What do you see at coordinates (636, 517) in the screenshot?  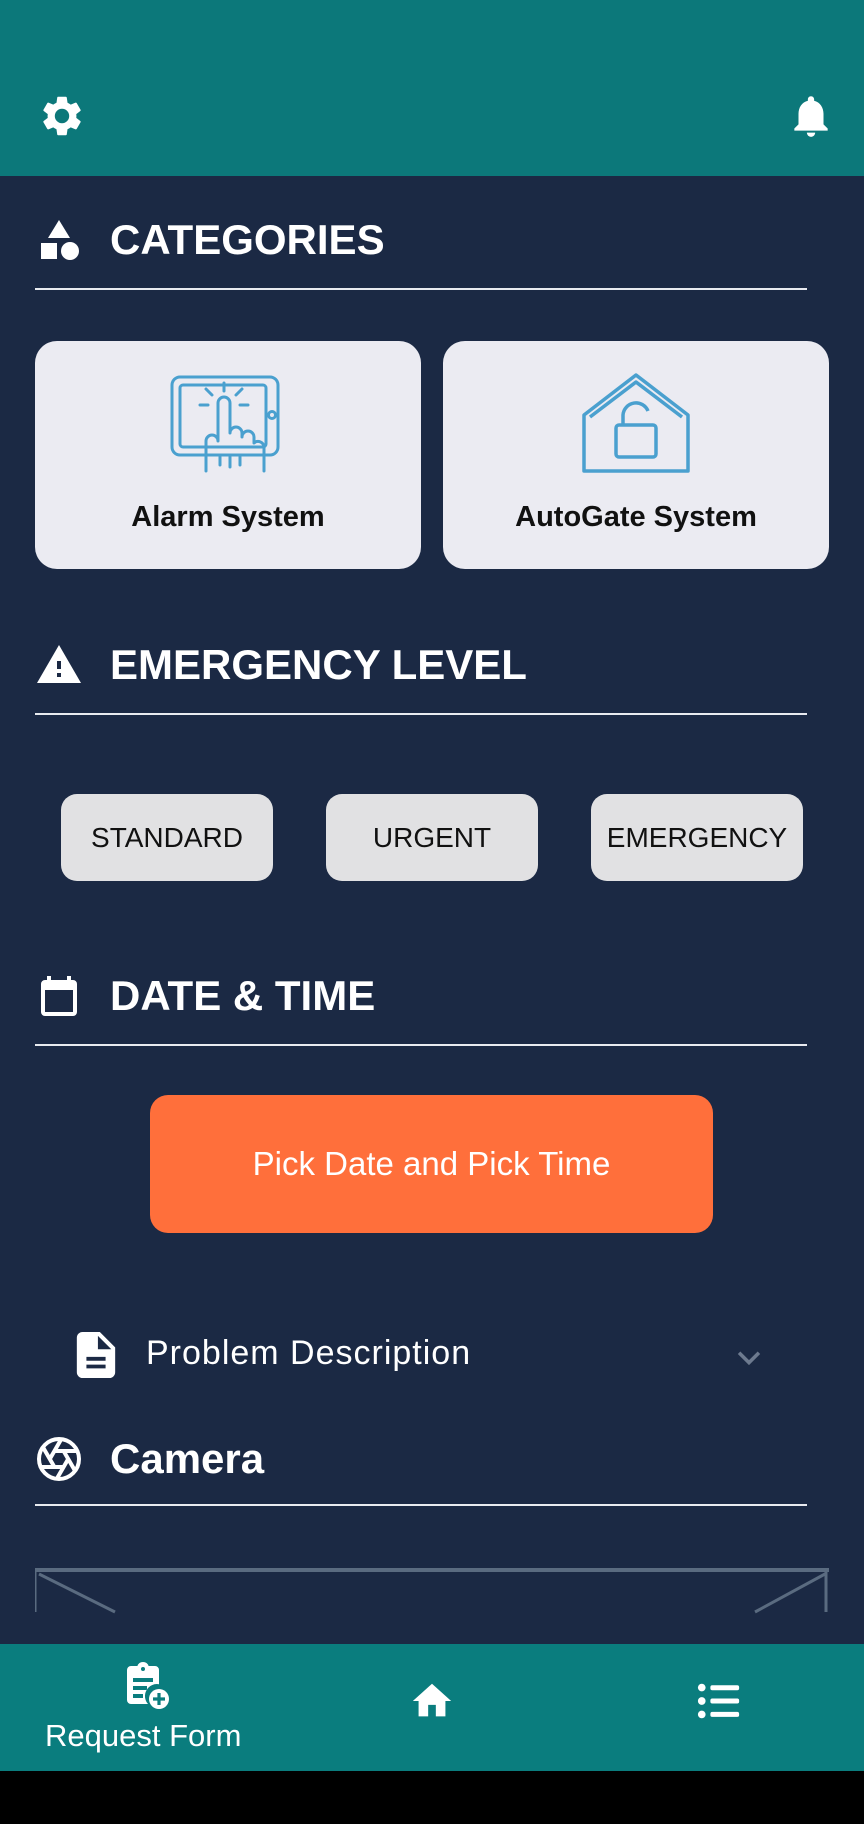 I see `category-label: AutoGate System` at bounding box center [636, 517].